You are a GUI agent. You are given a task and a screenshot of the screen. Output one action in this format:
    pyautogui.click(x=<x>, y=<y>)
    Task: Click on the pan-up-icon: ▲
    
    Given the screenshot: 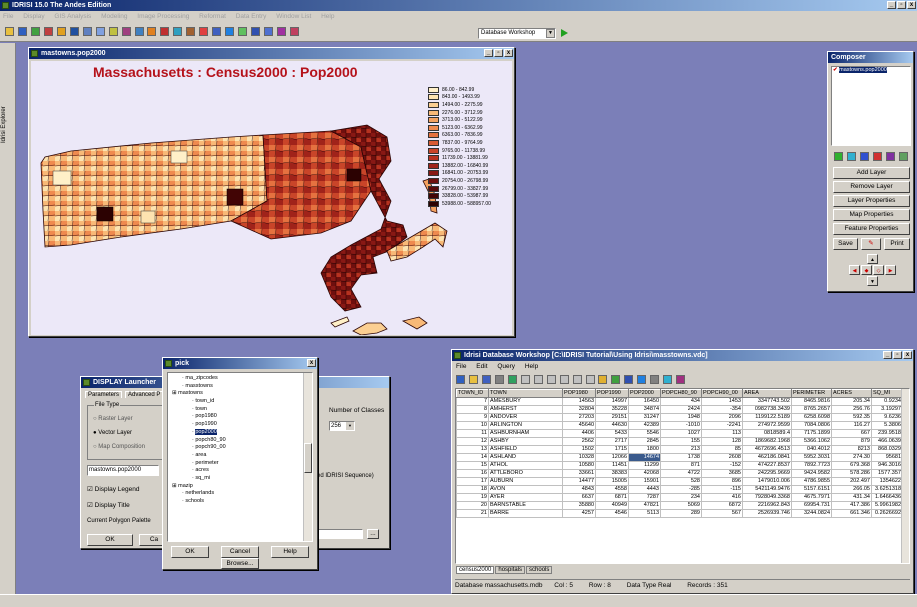 What is the action you would take?
    pyautogui.click(x=872, y=259)
    